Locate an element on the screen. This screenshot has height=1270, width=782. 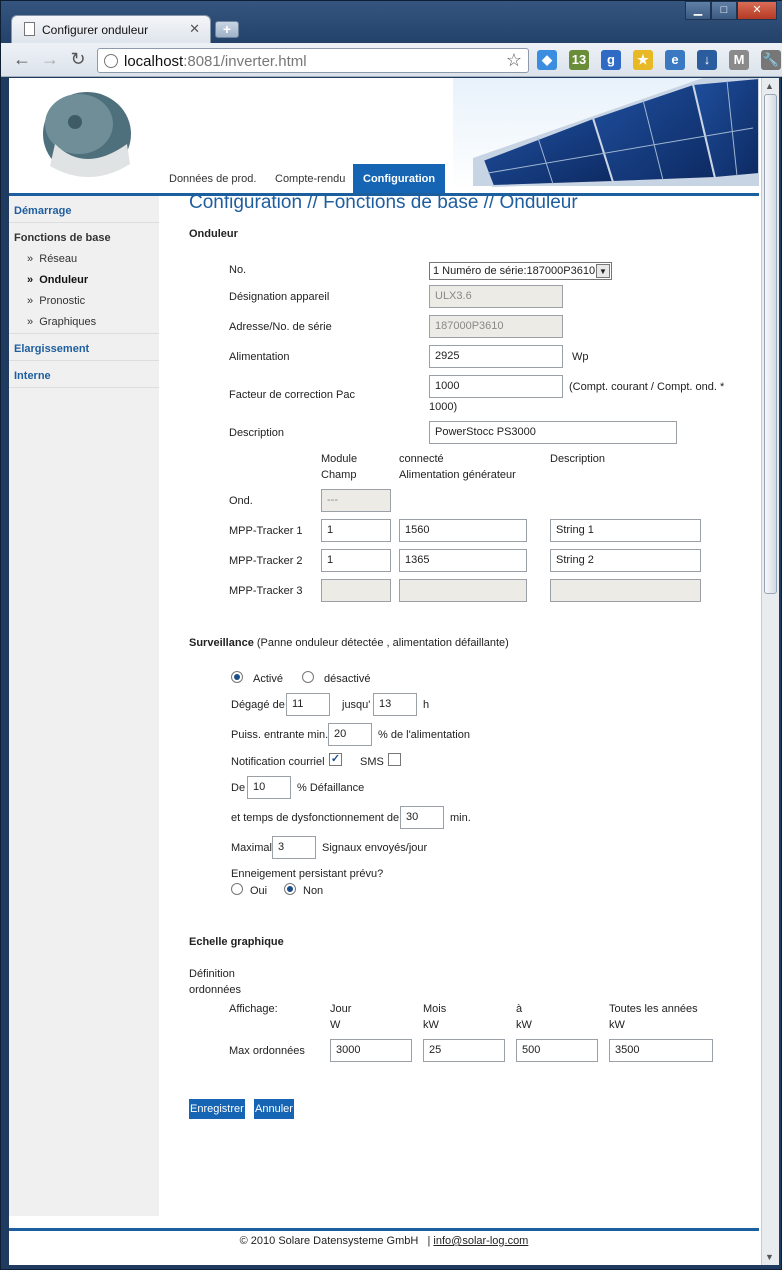
facteur-field: 1000 is located at coordinates (496, 386).